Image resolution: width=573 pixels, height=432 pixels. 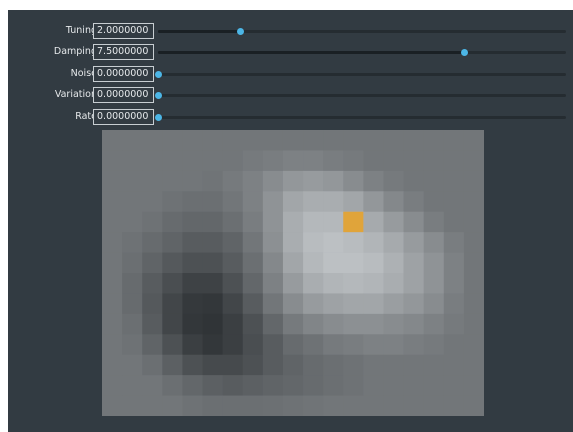 I want to click on variation-slider-handle, so click(x=158, y=95).